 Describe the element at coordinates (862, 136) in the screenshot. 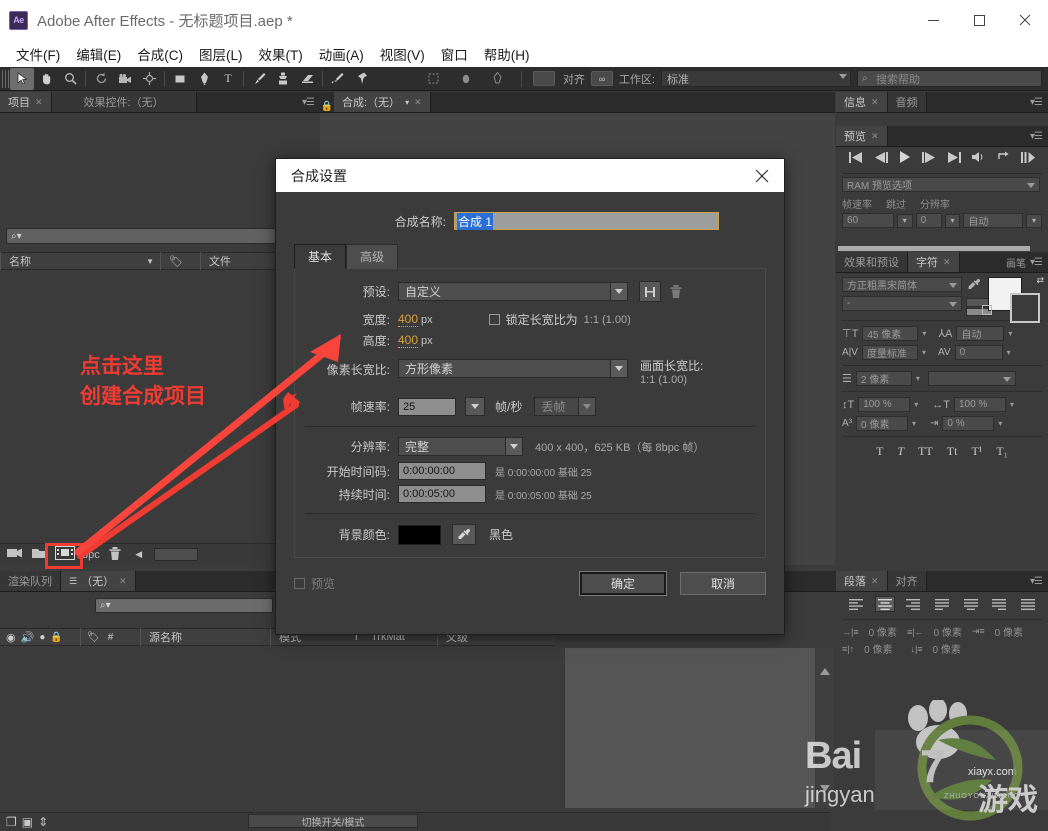

I see `tab-preview: 预览 ✕` at that location.